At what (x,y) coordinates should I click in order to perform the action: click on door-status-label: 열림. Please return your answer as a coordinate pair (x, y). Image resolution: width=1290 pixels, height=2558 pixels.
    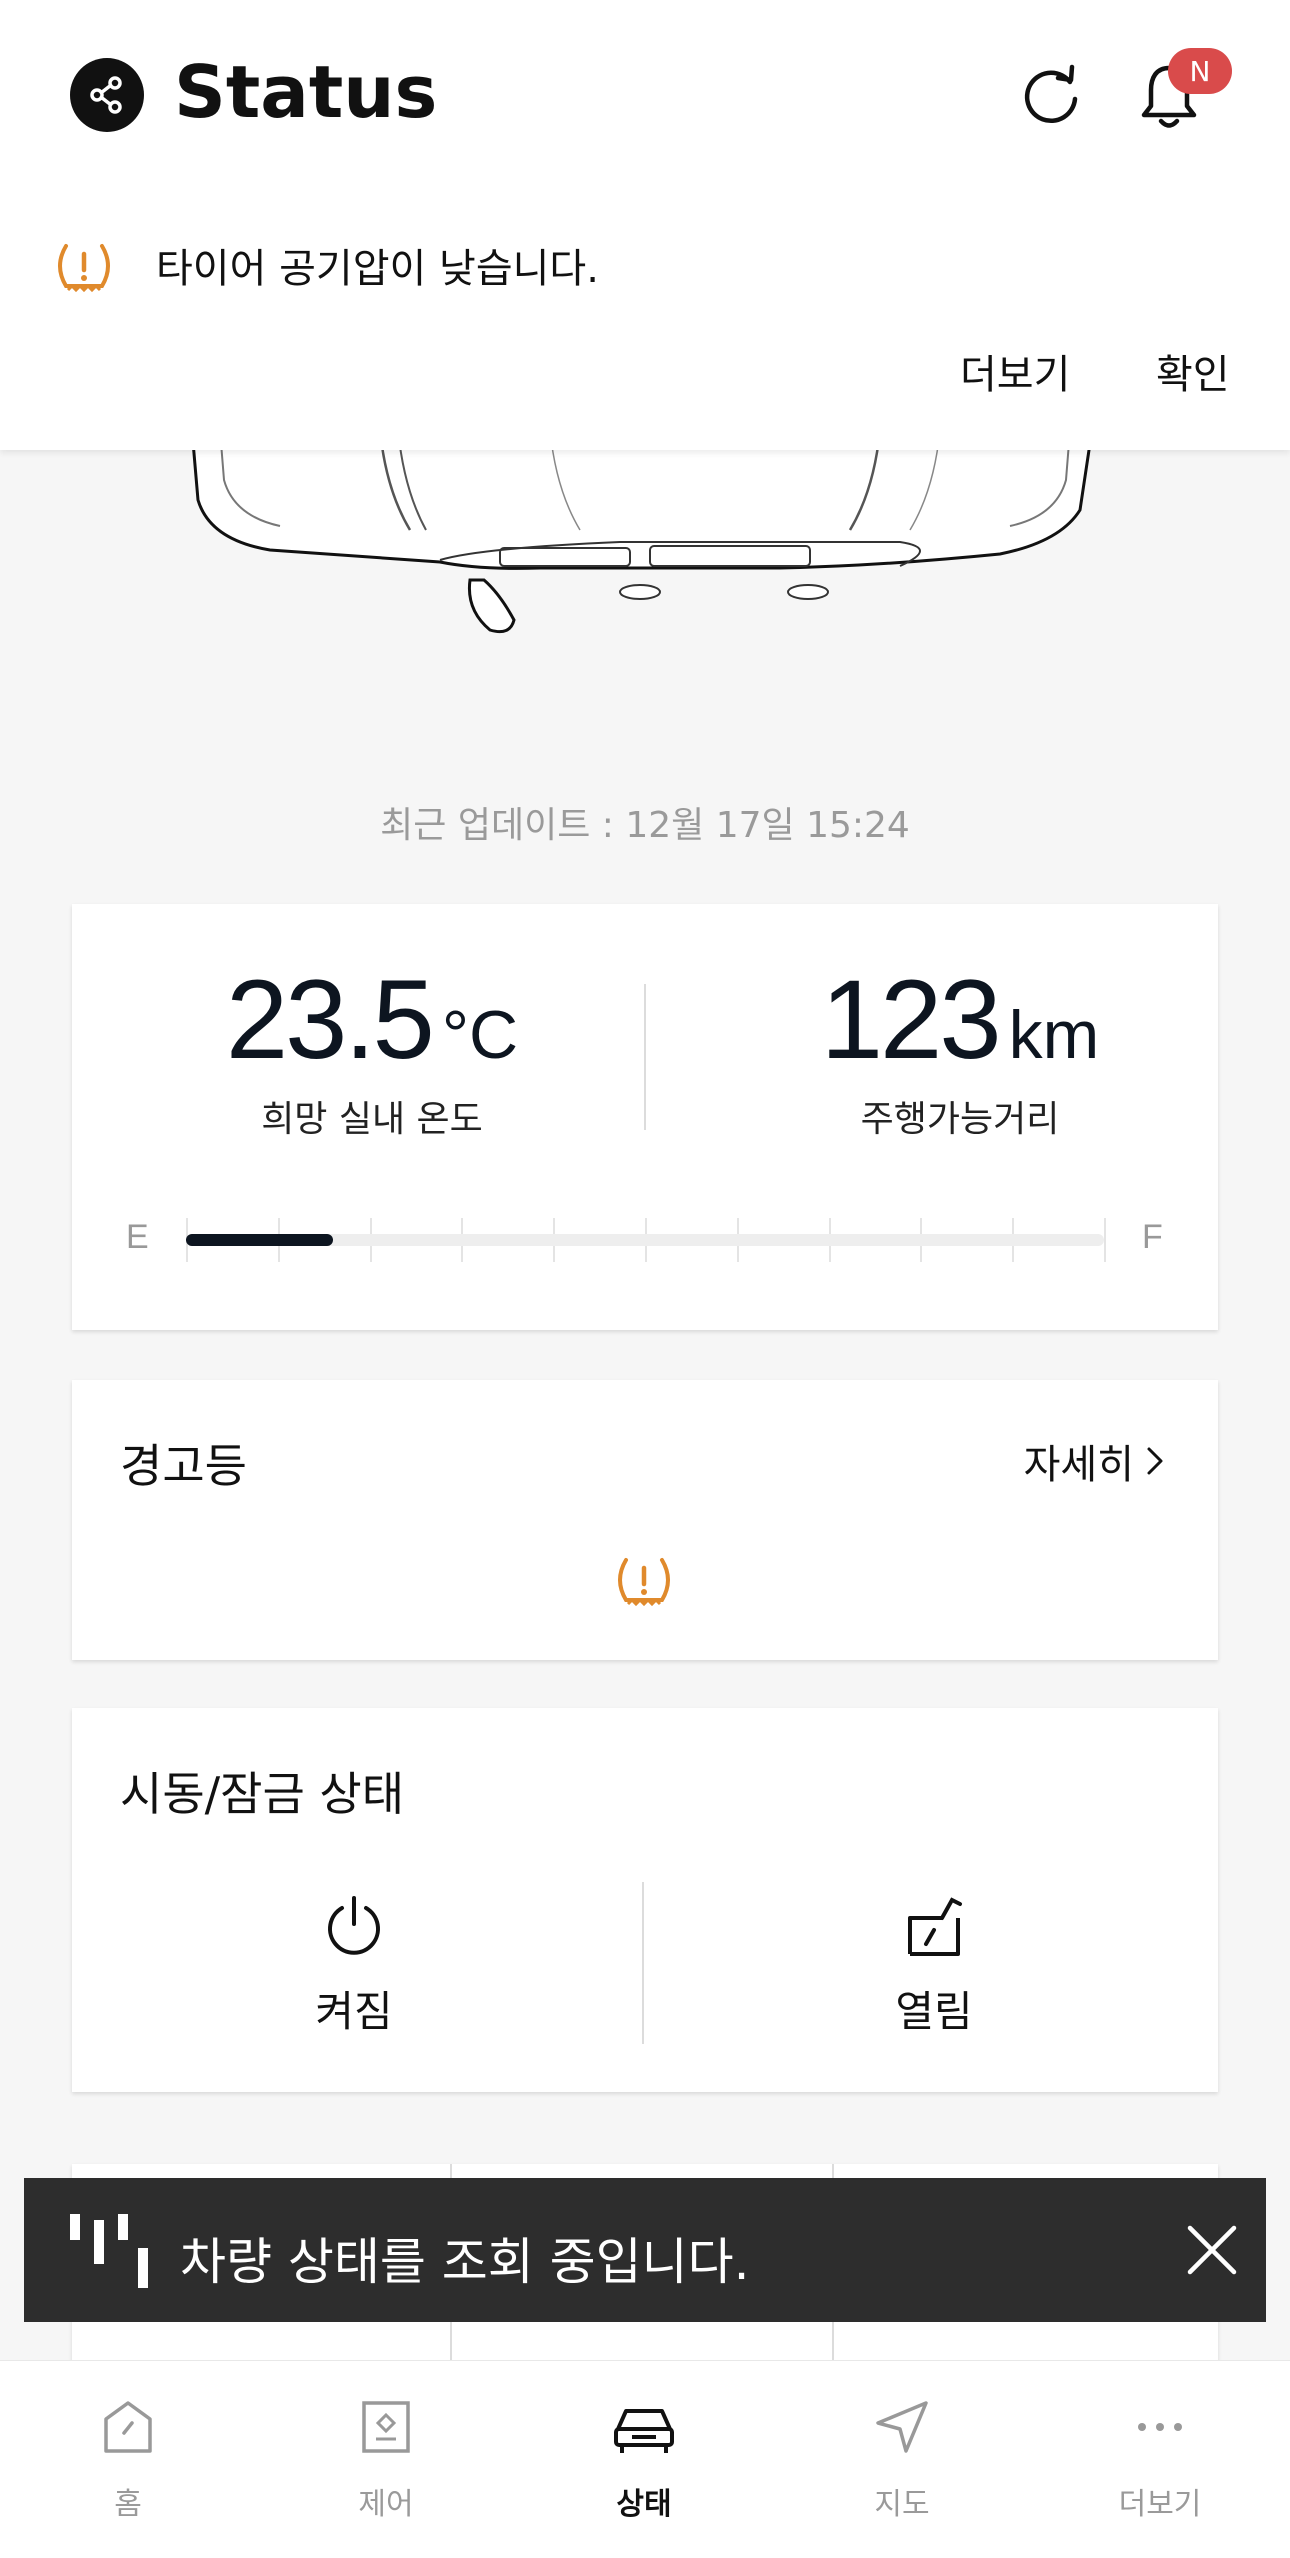
    Looking at the image, I should click on (934, 2011).